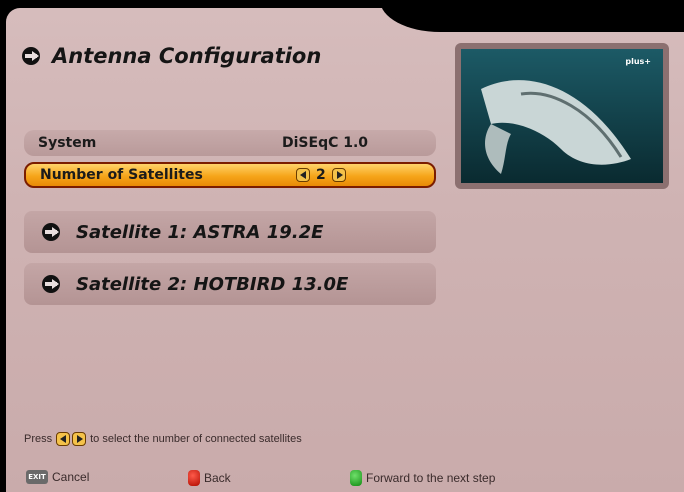 This screenshot has height=492, width=684. What do you see at coordinates (37, 477) in the screenshot?
I see `exit-key-icon: EXIT` at bounding box center [37, 477].